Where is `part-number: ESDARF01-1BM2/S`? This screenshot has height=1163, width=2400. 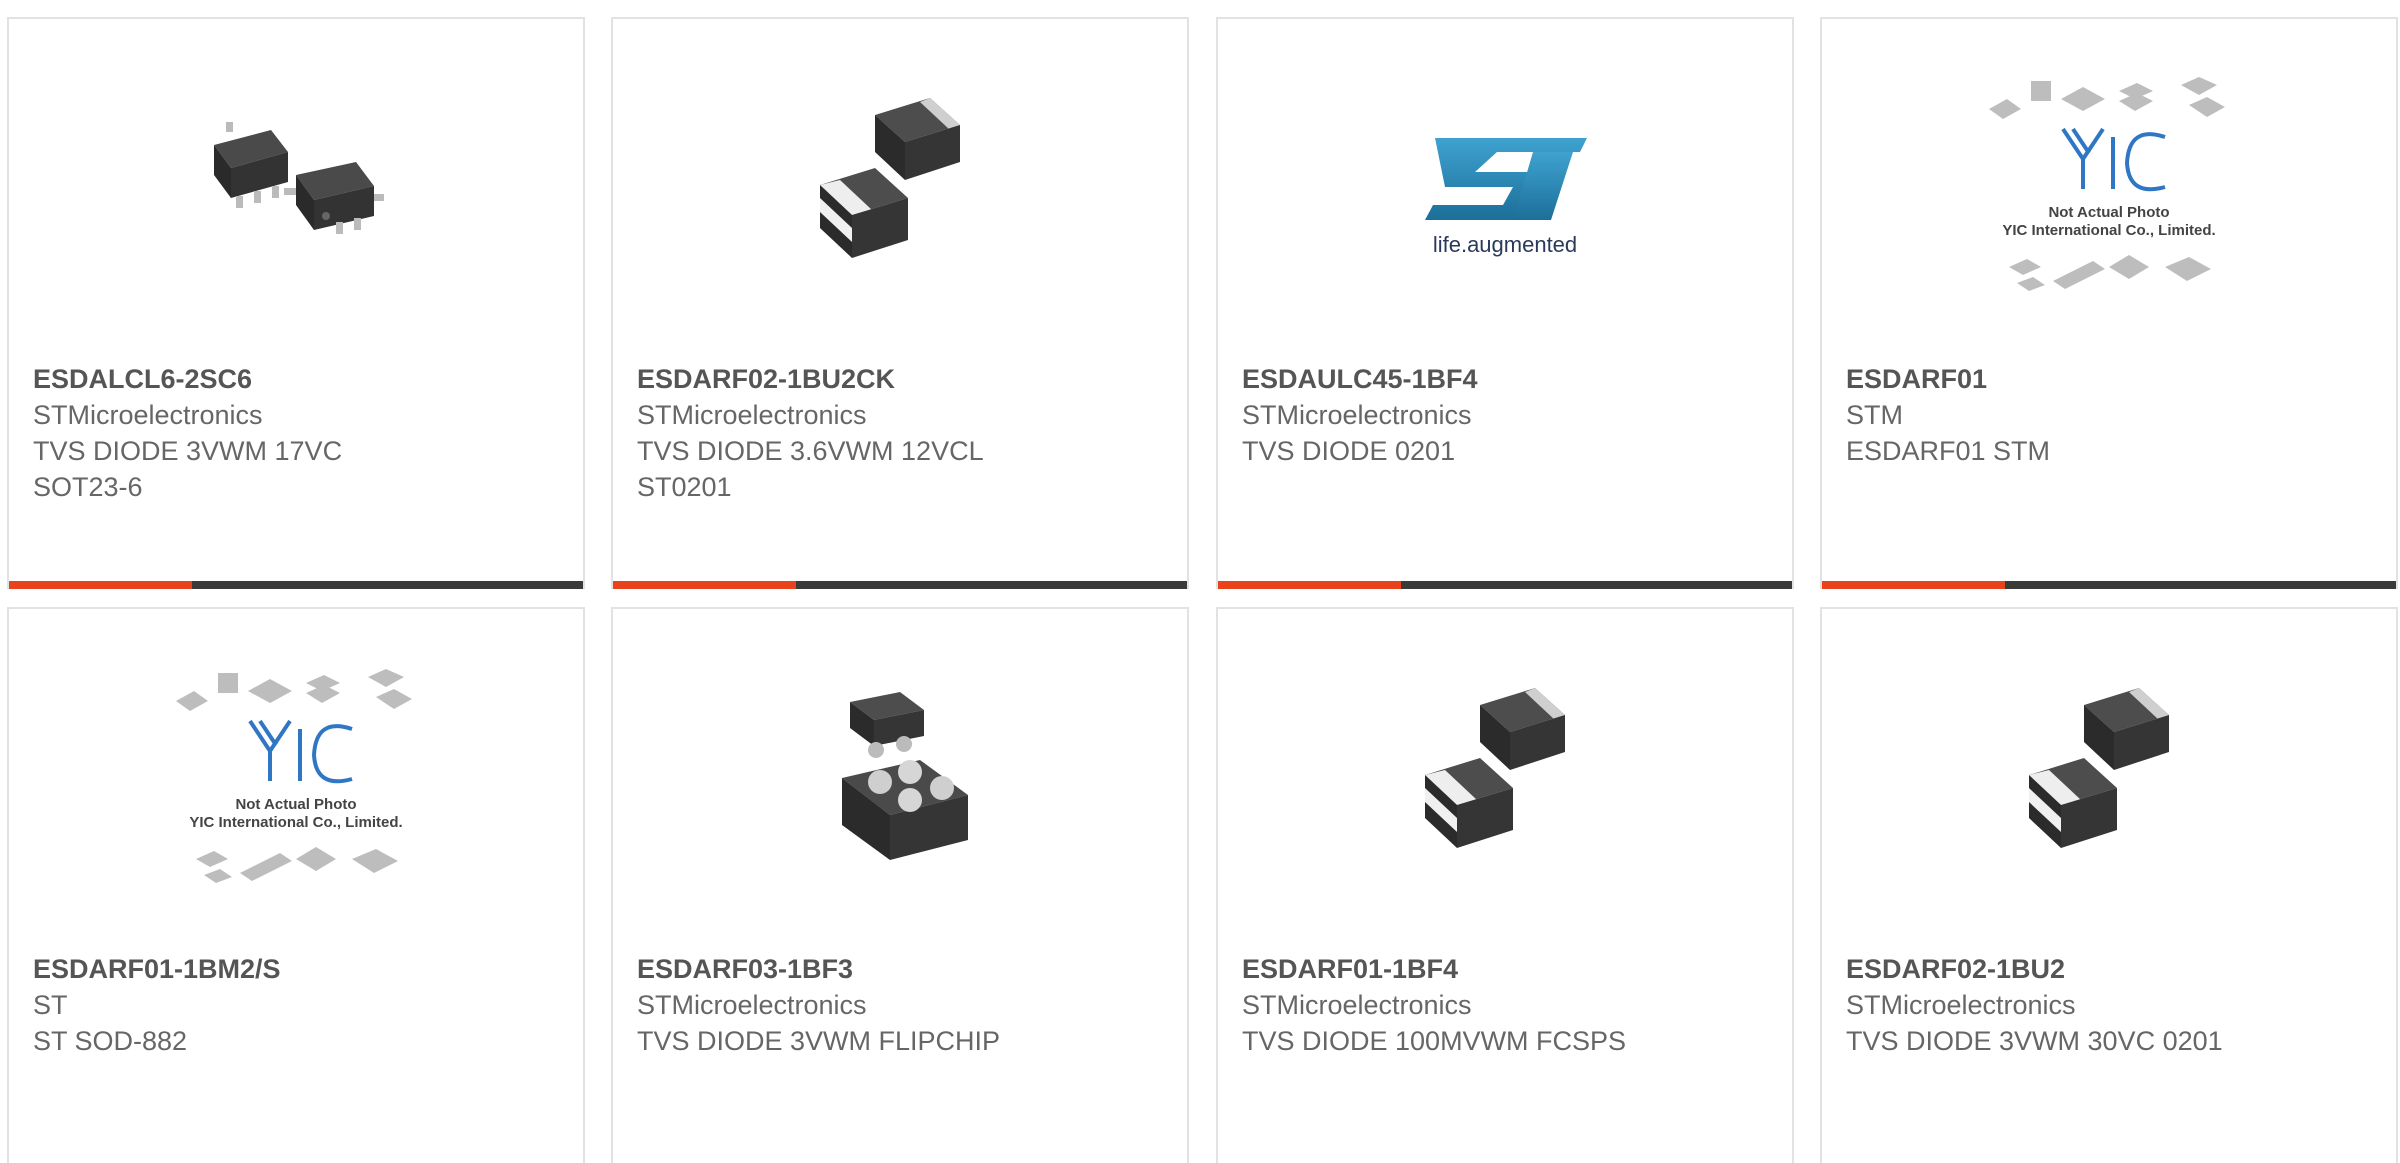
part-number: ESDARF01-1BM2/S is located at coordinates (302, 969).